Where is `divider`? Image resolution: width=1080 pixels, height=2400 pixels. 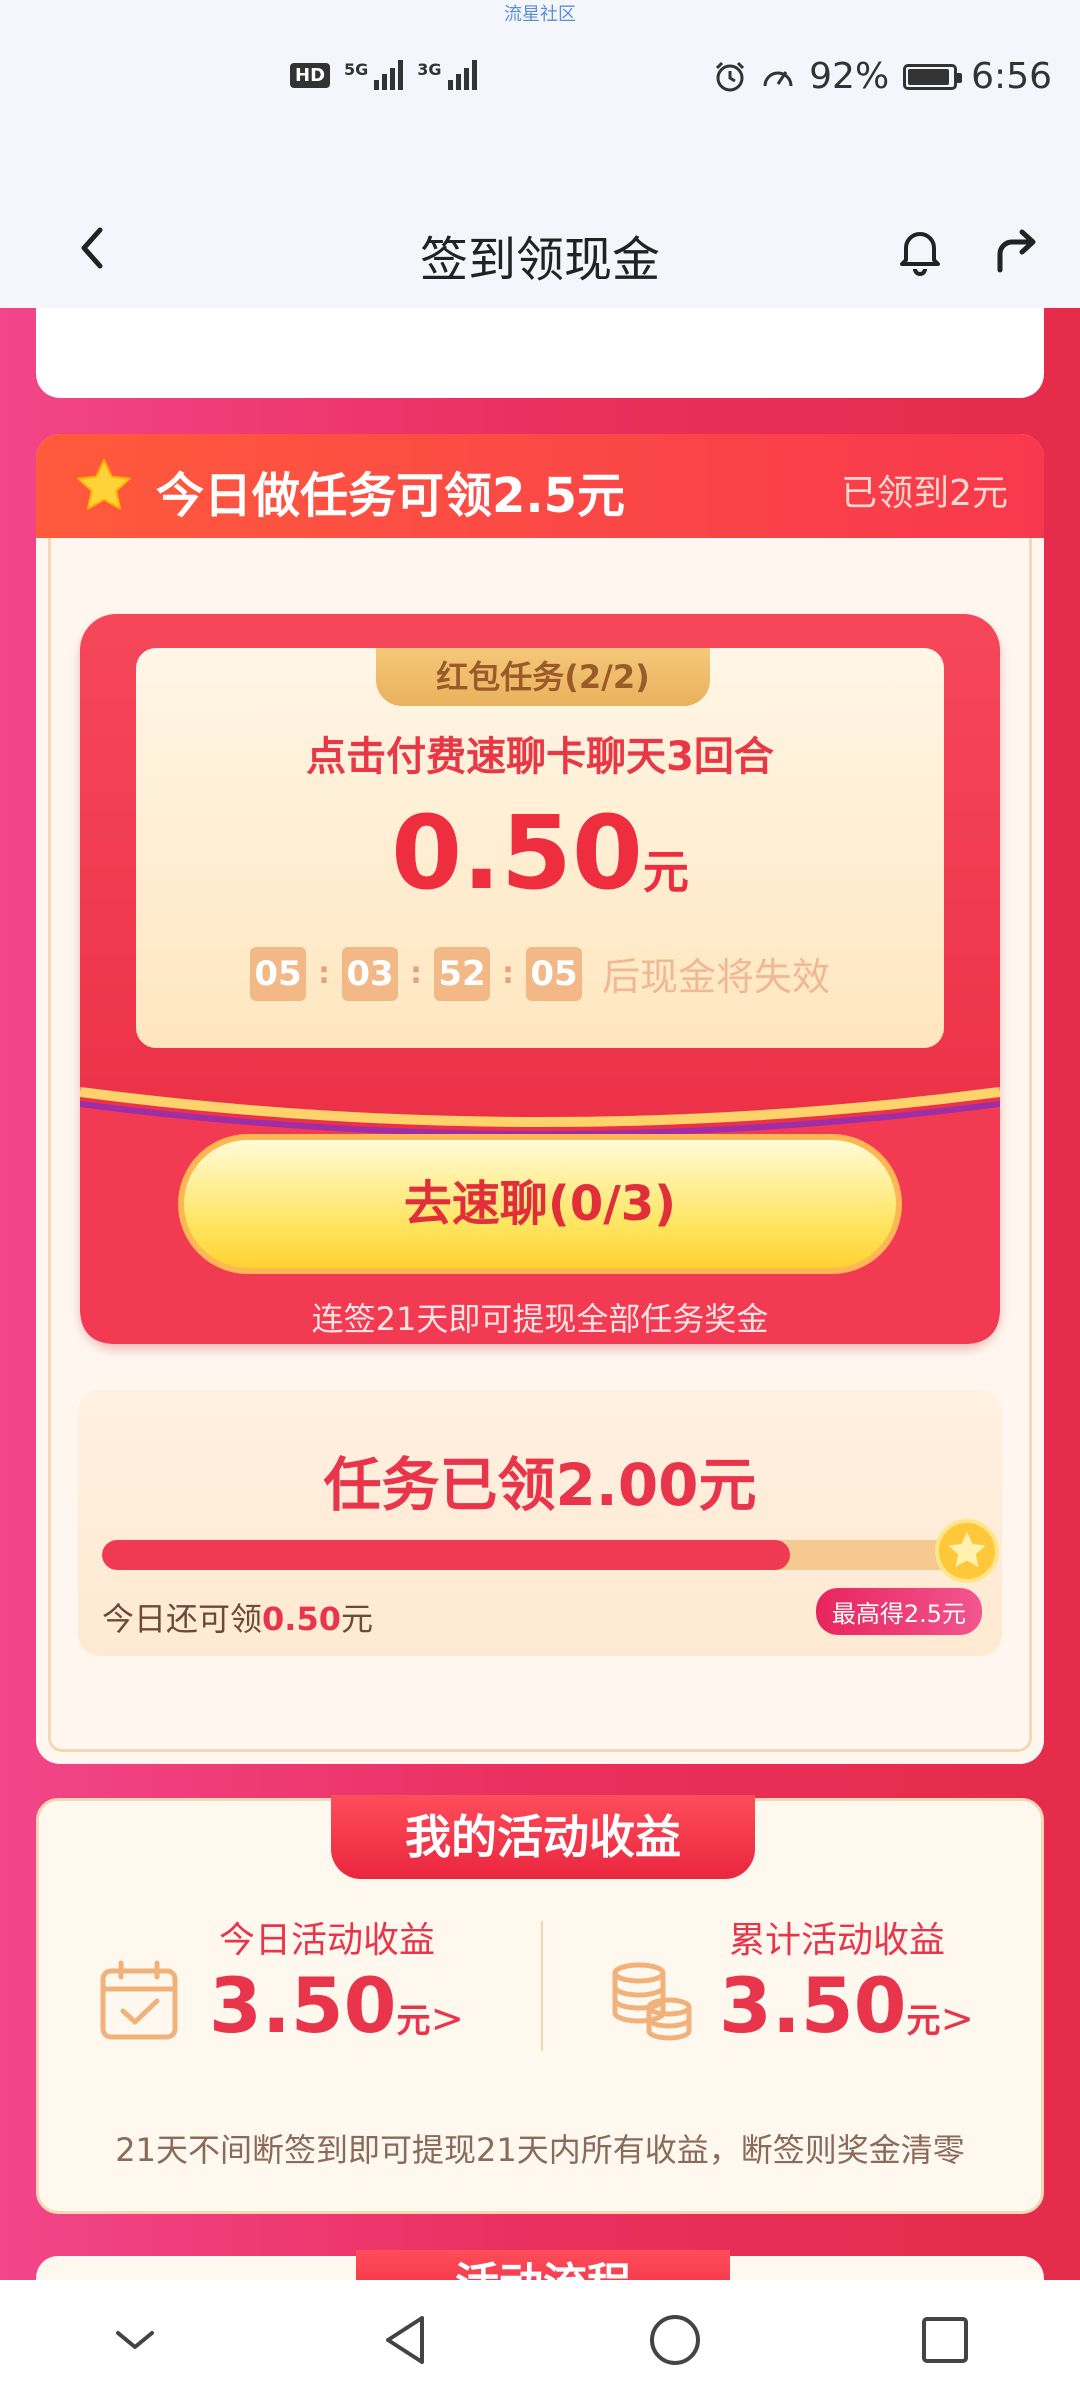 divider is located at coordinates (542, 1986).